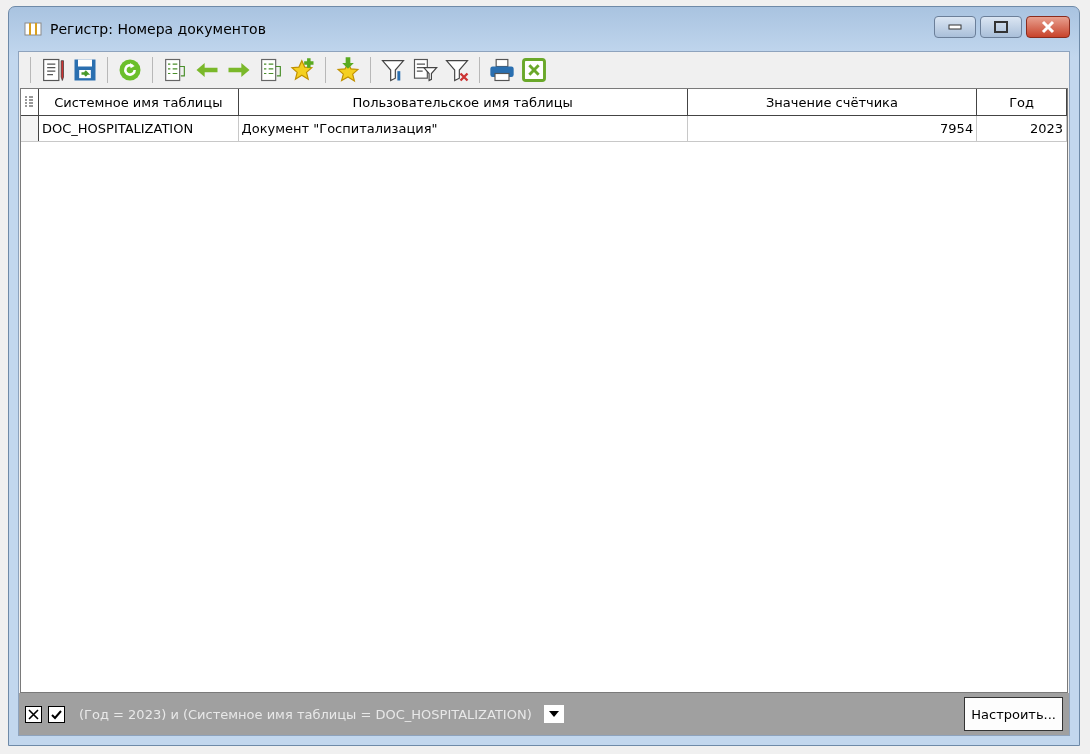  What do you see at coordinates (303, 70) in the screenshot?
I see `star-plus-icon` at bounding box center [303, 70].